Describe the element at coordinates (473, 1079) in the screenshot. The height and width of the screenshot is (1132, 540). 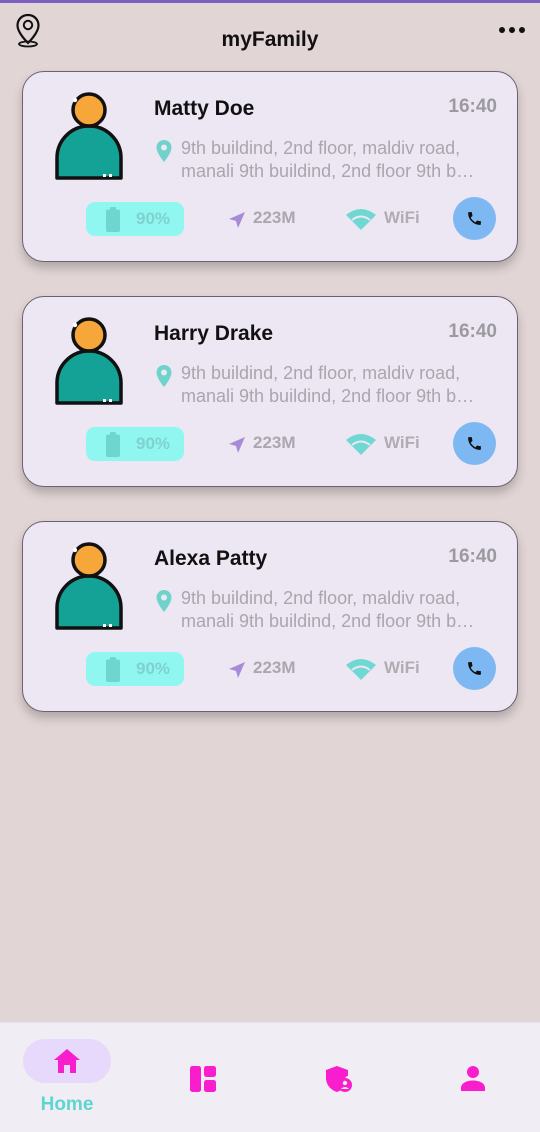
I see `person-icon` at that location.